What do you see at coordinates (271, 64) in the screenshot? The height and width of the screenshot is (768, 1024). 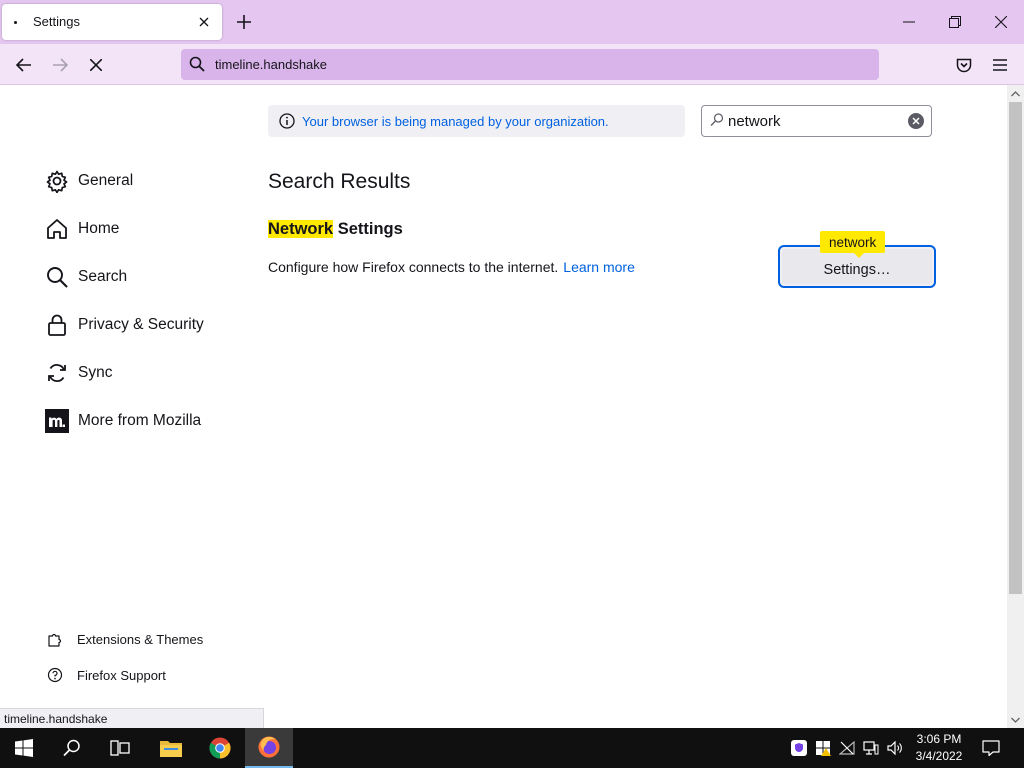 I see `url-text: timeline.handshake` at bounding box center [271, 64].